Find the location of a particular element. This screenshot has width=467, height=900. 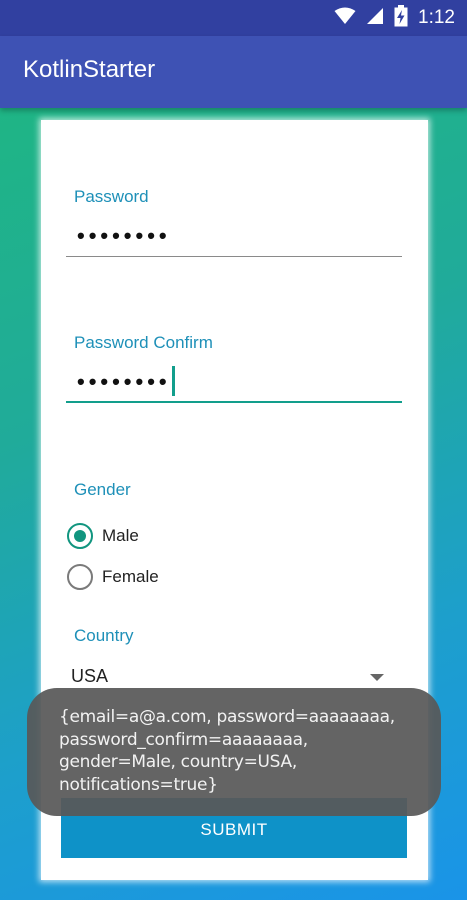

radio-female-button is located at coordinates (80, 577).